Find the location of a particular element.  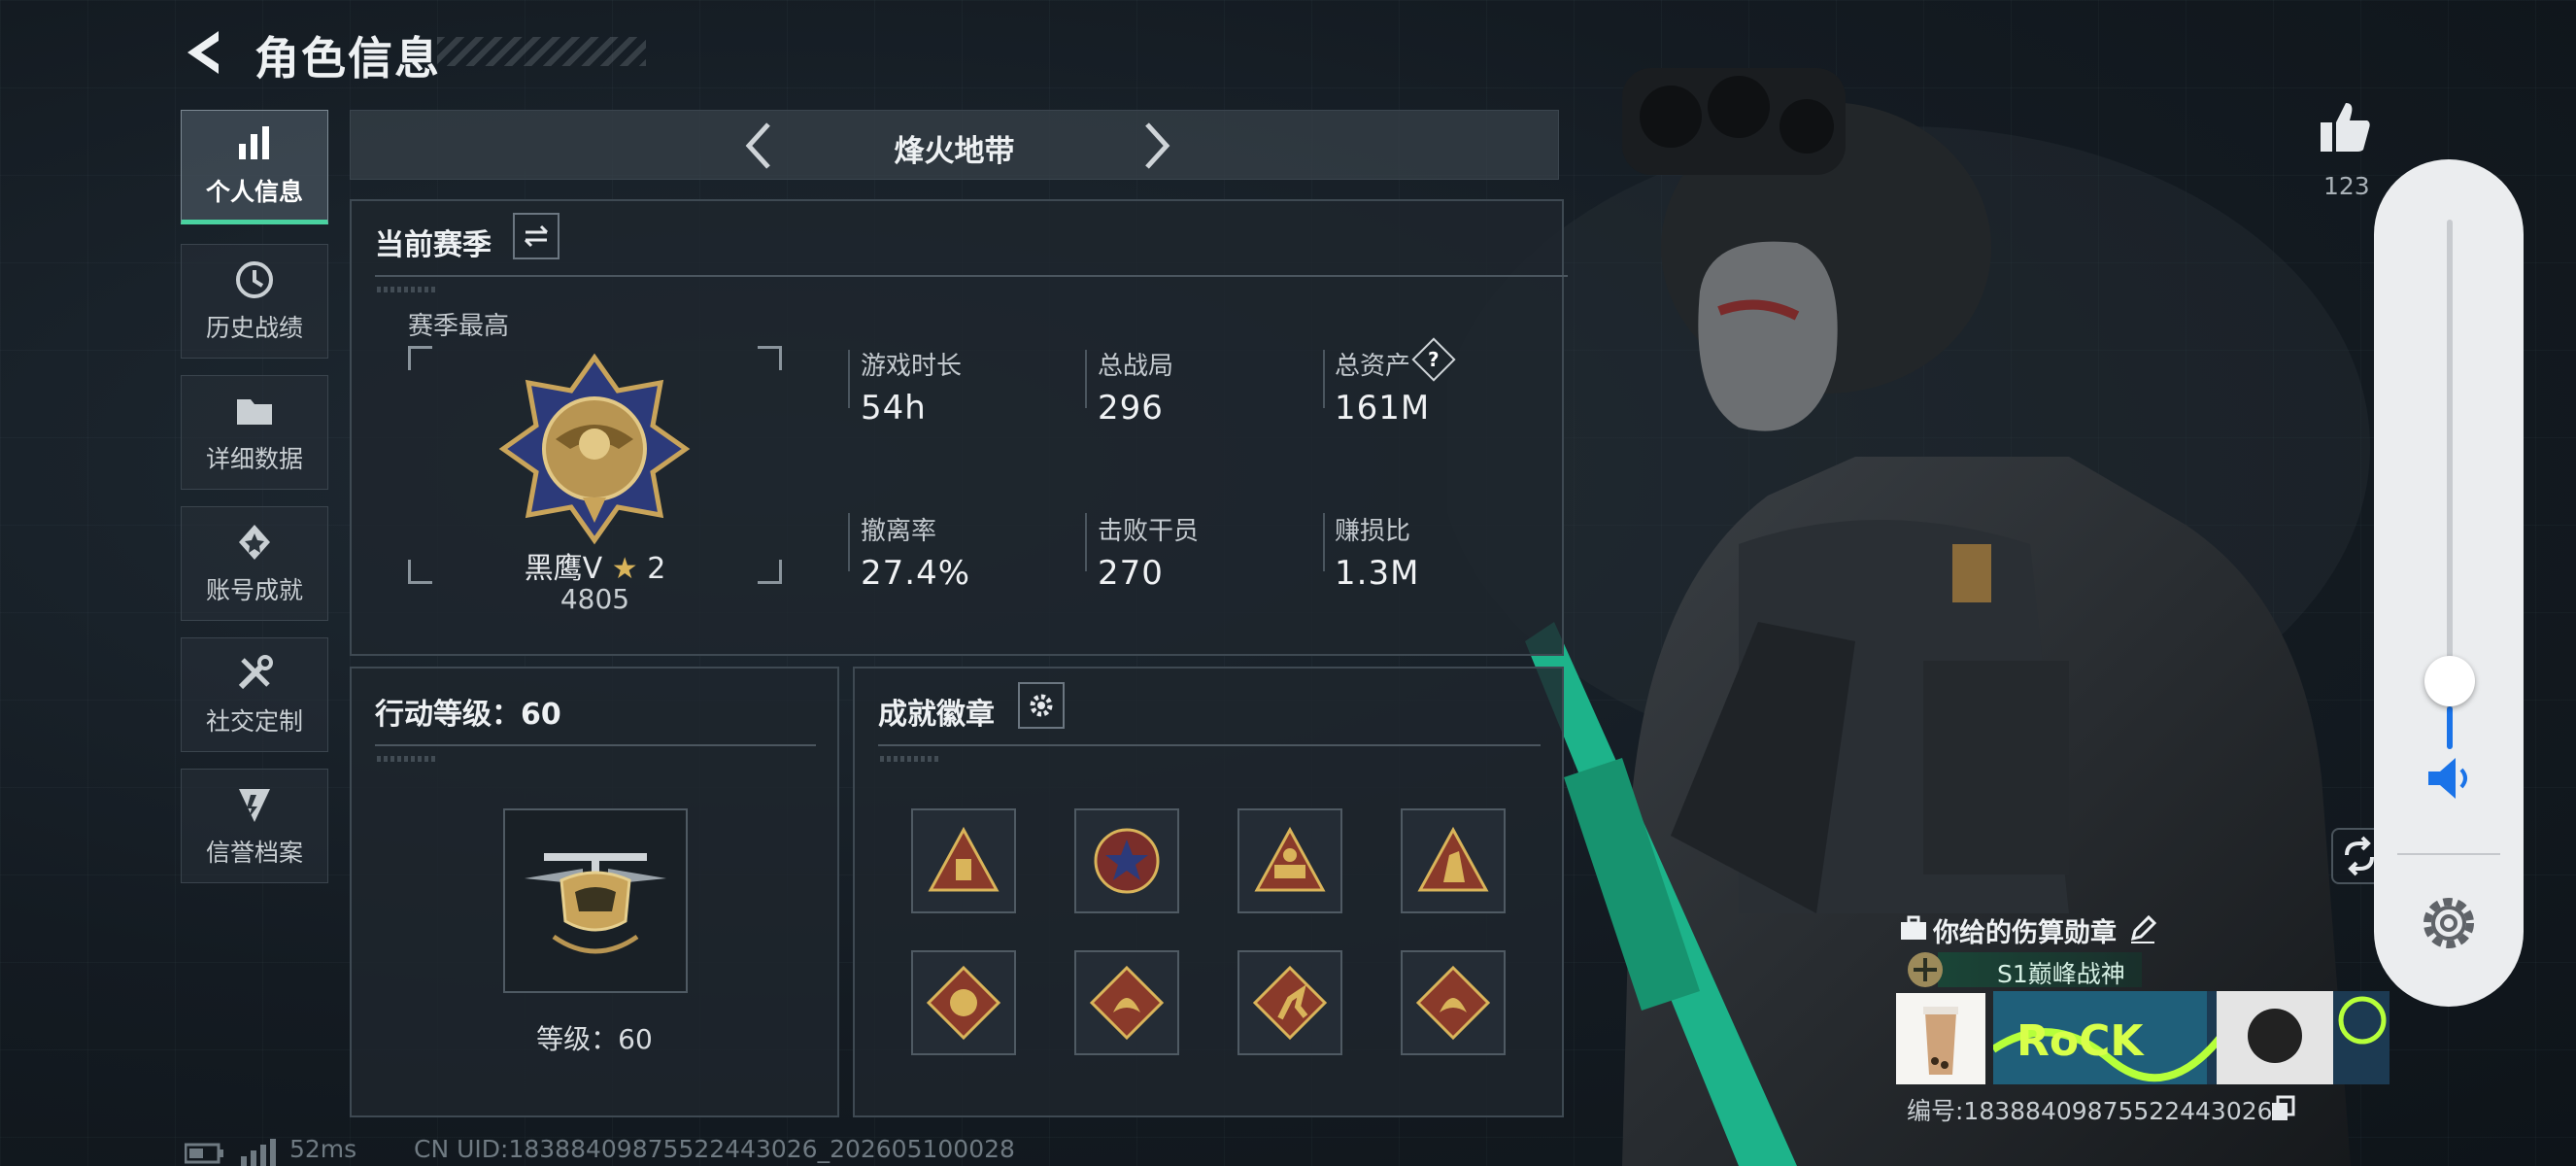

badge-star-icon is located at coordinates (1127, 861).